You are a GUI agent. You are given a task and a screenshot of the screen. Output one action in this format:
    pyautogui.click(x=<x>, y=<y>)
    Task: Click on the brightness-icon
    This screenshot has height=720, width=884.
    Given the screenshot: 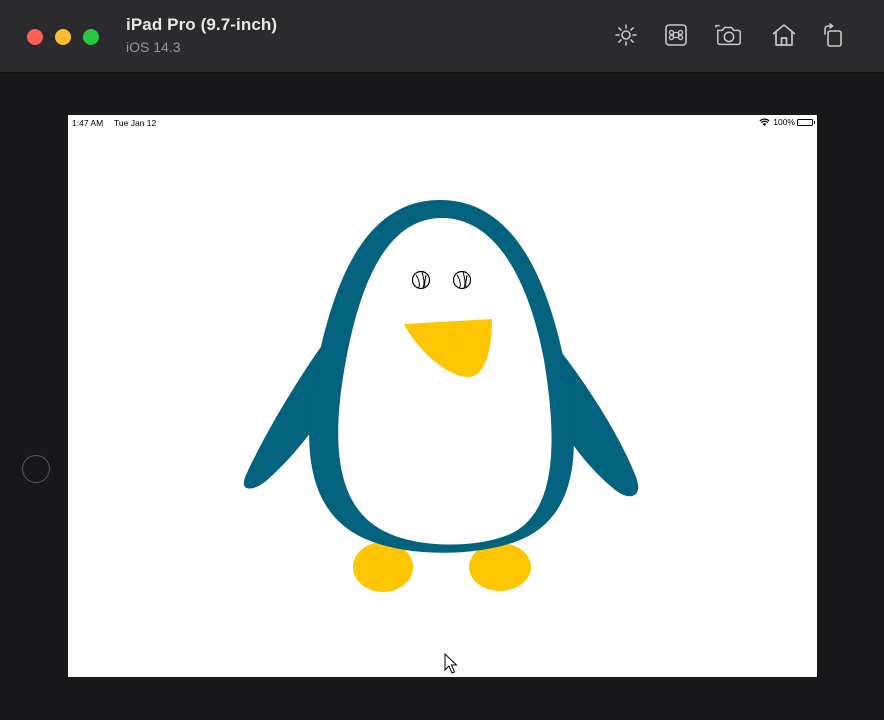 What is the action you would take?
    pyautogui.click(x=626, y=35)
    